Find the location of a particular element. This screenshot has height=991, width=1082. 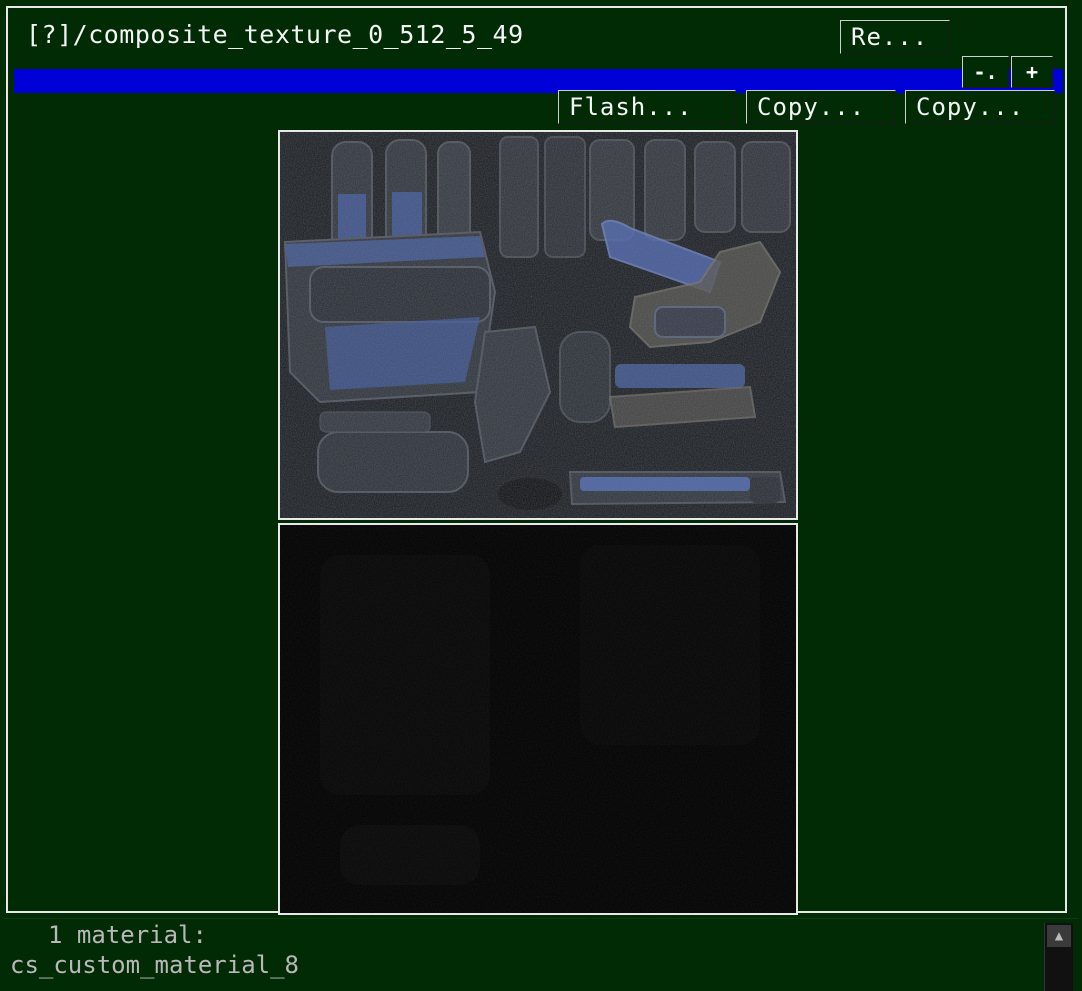

scroll-up-arrow-icon: ▲ is located at coordinates (1059, 936).